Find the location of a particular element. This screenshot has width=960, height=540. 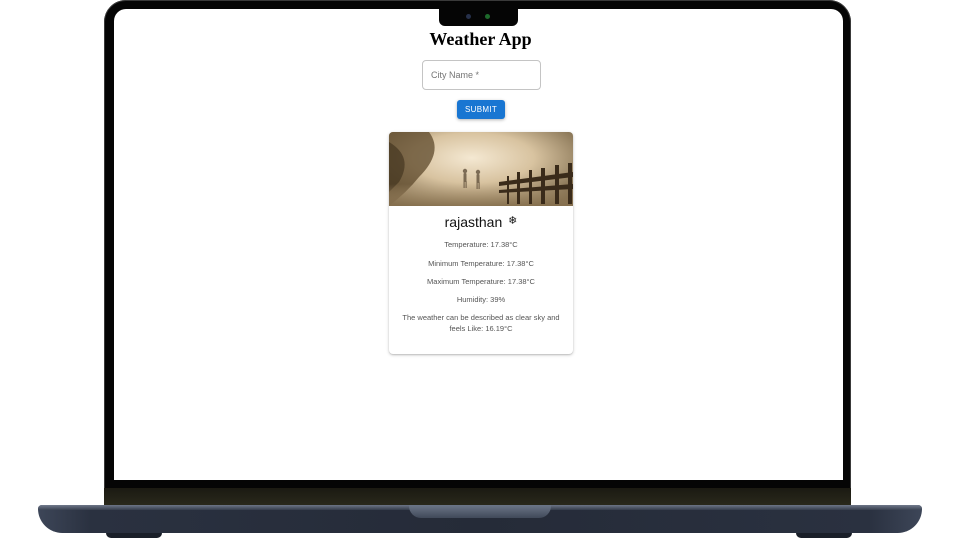

weather-card-image is located at coordinates (481, 169).